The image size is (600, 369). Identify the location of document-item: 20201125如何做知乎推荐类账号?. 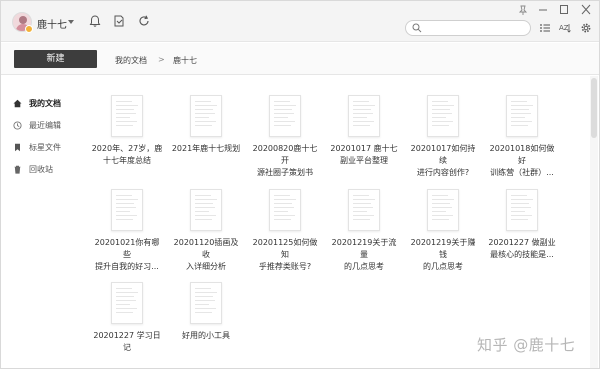
(285, 220).